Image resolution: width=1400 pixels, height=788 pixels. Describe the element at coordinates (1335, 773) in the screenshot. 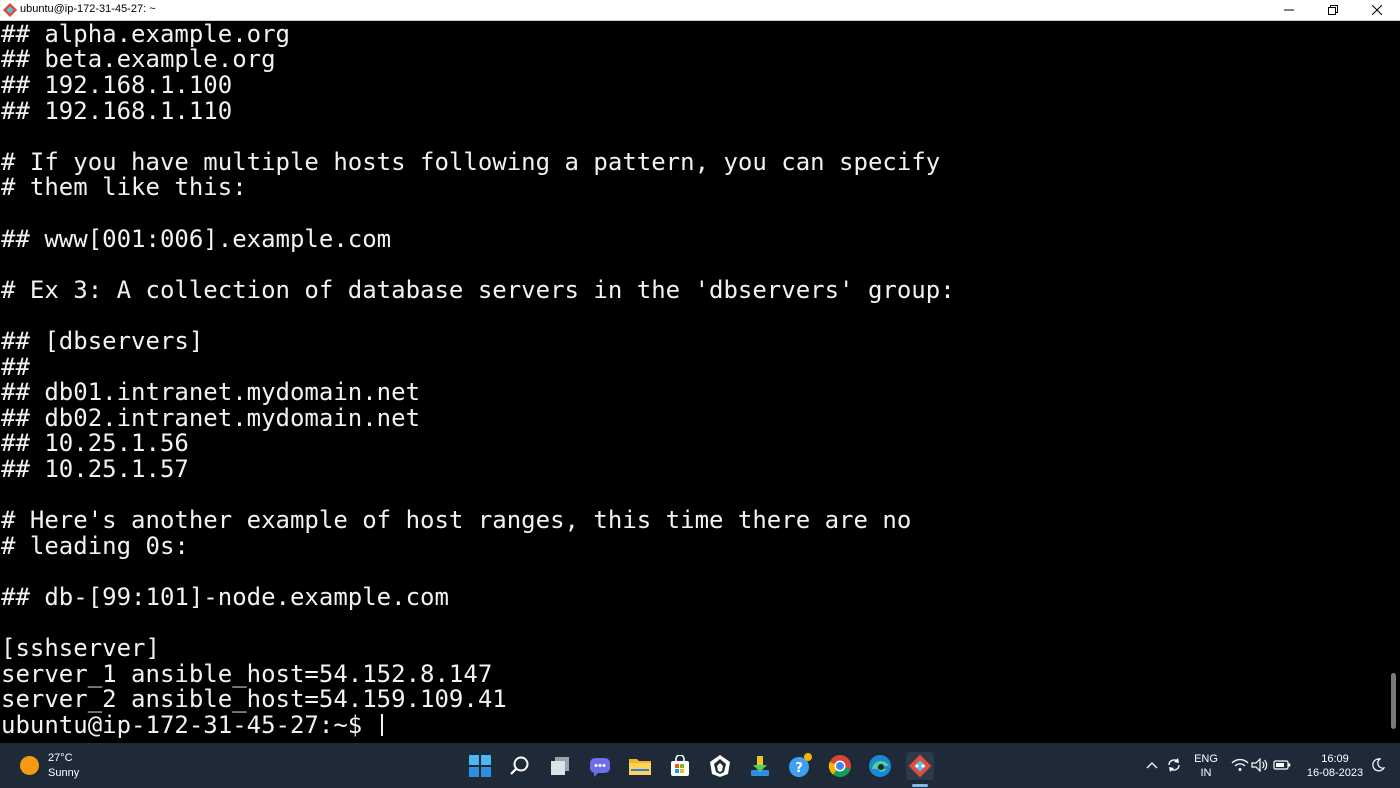

I see `clock-date: 16-08-2023` at that location.